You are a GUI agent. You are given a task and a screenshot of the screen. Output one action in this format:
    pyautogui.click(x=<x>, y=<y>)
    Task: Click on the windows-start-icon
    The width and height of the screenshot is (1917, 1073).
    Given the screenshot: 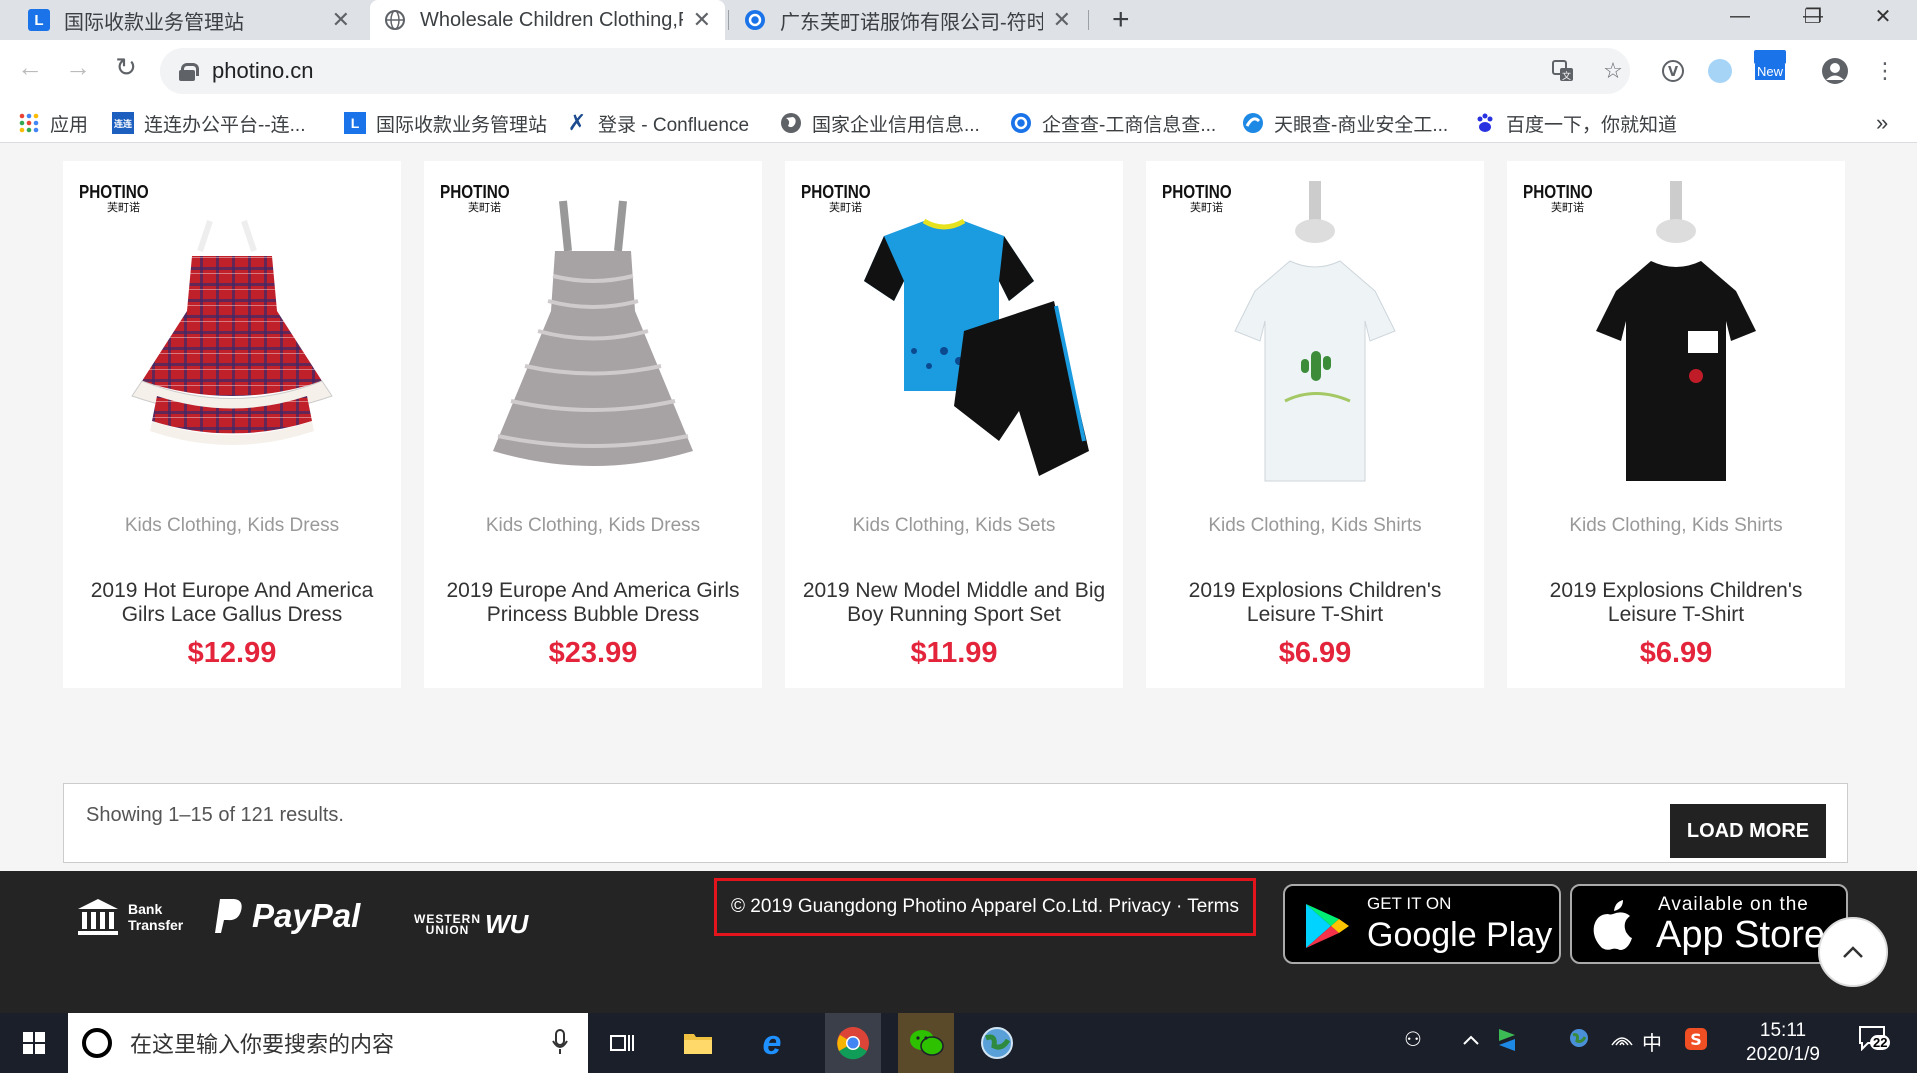 What is the action you would take?
    pyautogui.click(x=34, y=1043)
    